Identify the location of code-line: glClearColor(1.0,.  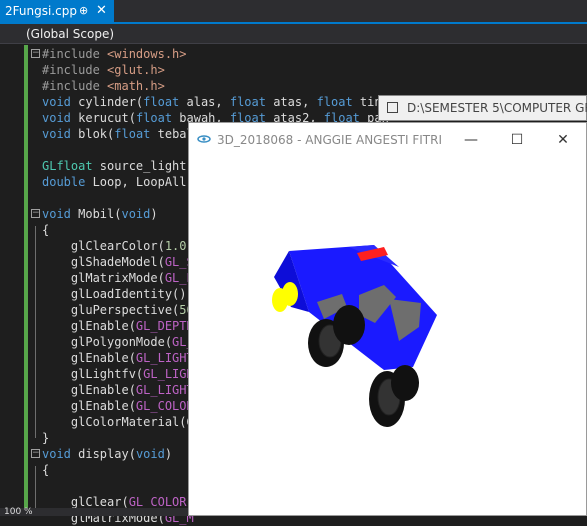
(118, 246).